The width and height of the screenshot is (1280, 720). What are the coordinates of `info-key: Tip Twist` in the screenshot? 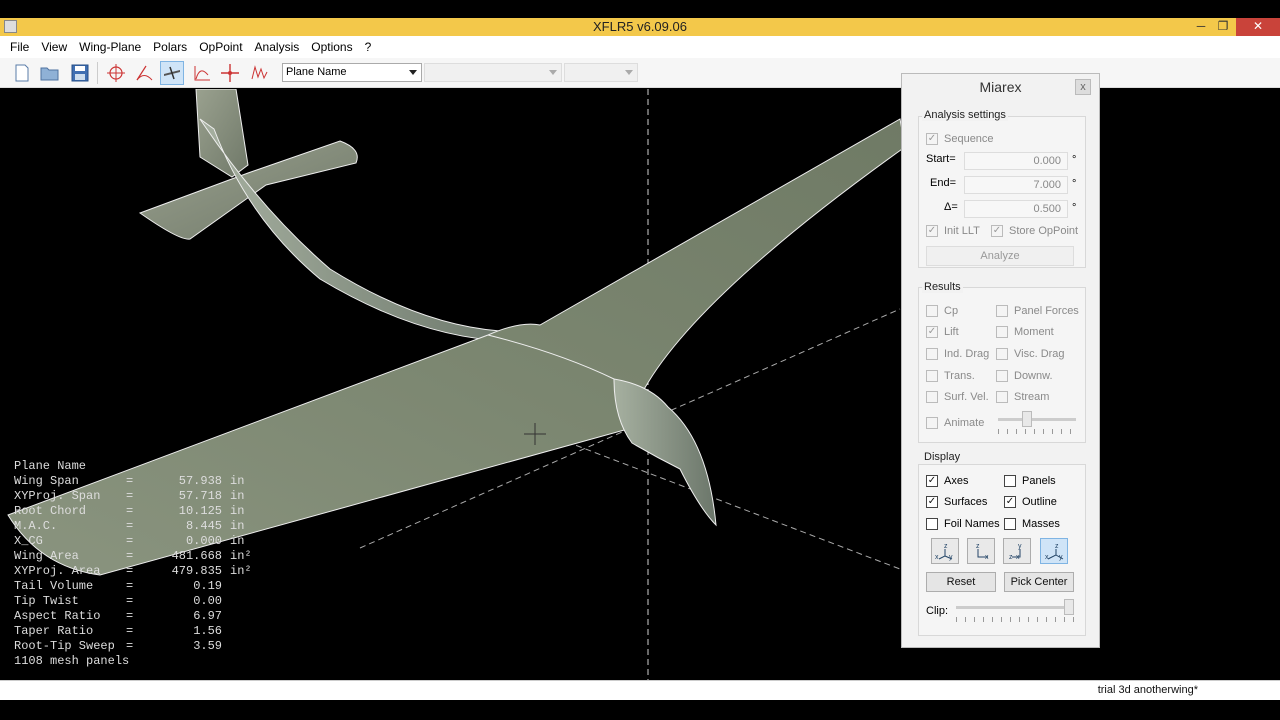 It's located at (46, 601).